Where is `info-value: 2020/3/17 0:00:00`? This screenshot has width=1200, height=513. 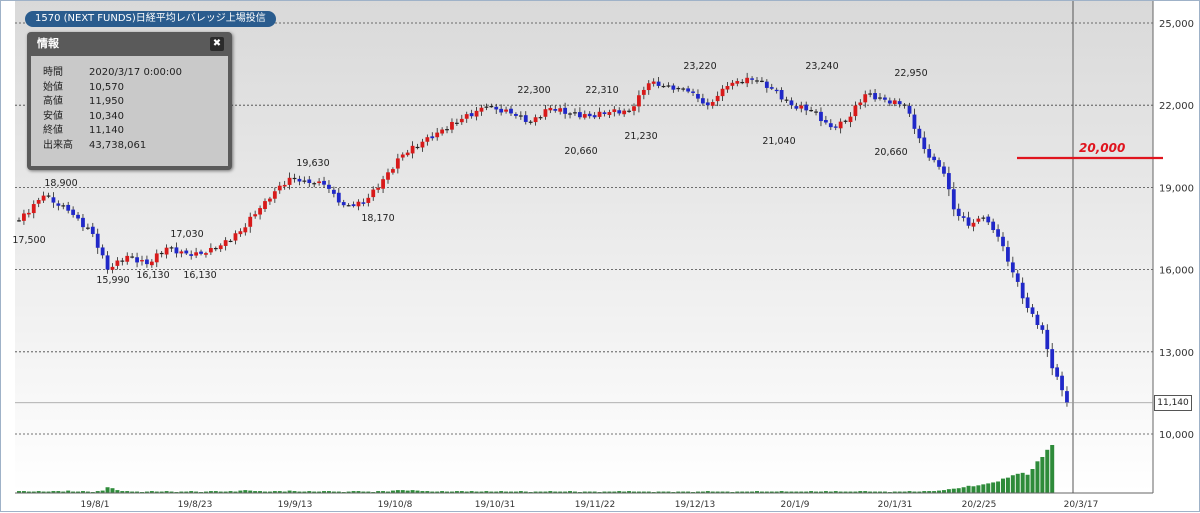 info-value: 2020/3/17 0:00:00 is located at coordinates (136, 72).